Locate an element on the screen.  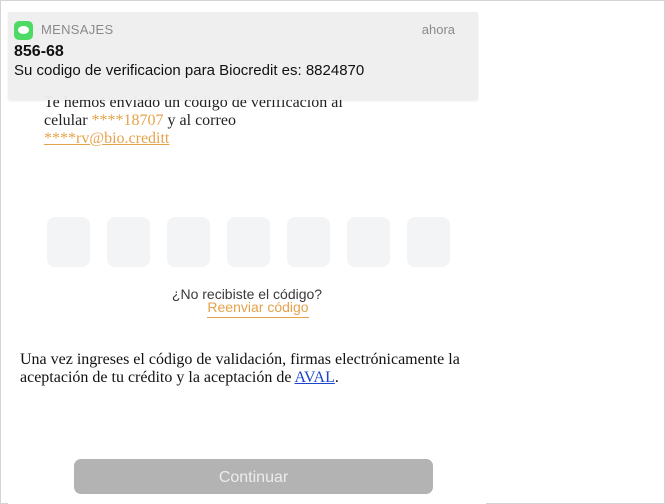
resend-code-label: Reenviar código is located at coordinates (258, 308).